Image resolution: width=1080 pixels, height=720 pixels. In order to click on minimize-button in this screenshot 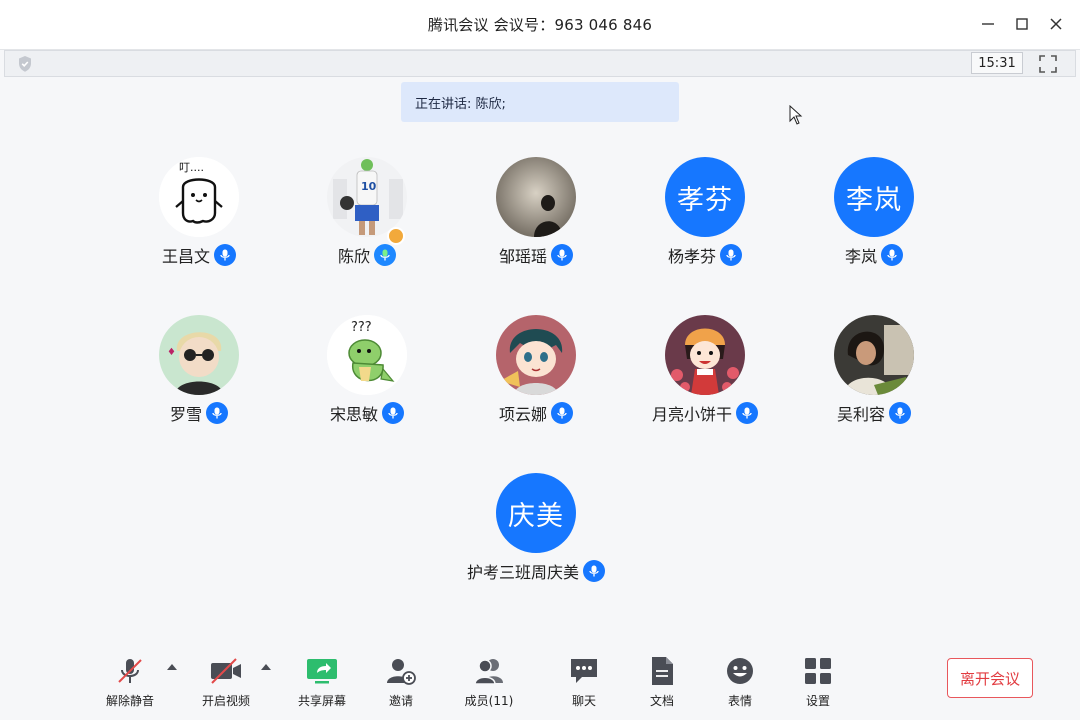, I will do `click(988, 24)`.